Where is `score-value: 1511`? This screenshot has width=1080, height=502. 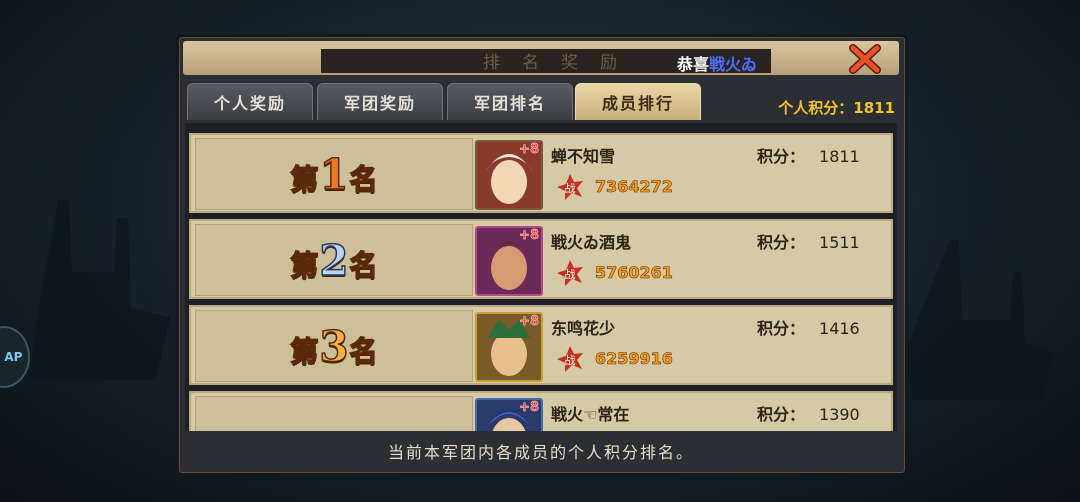 score-value: 1511 is located at coordinates (839, 242).